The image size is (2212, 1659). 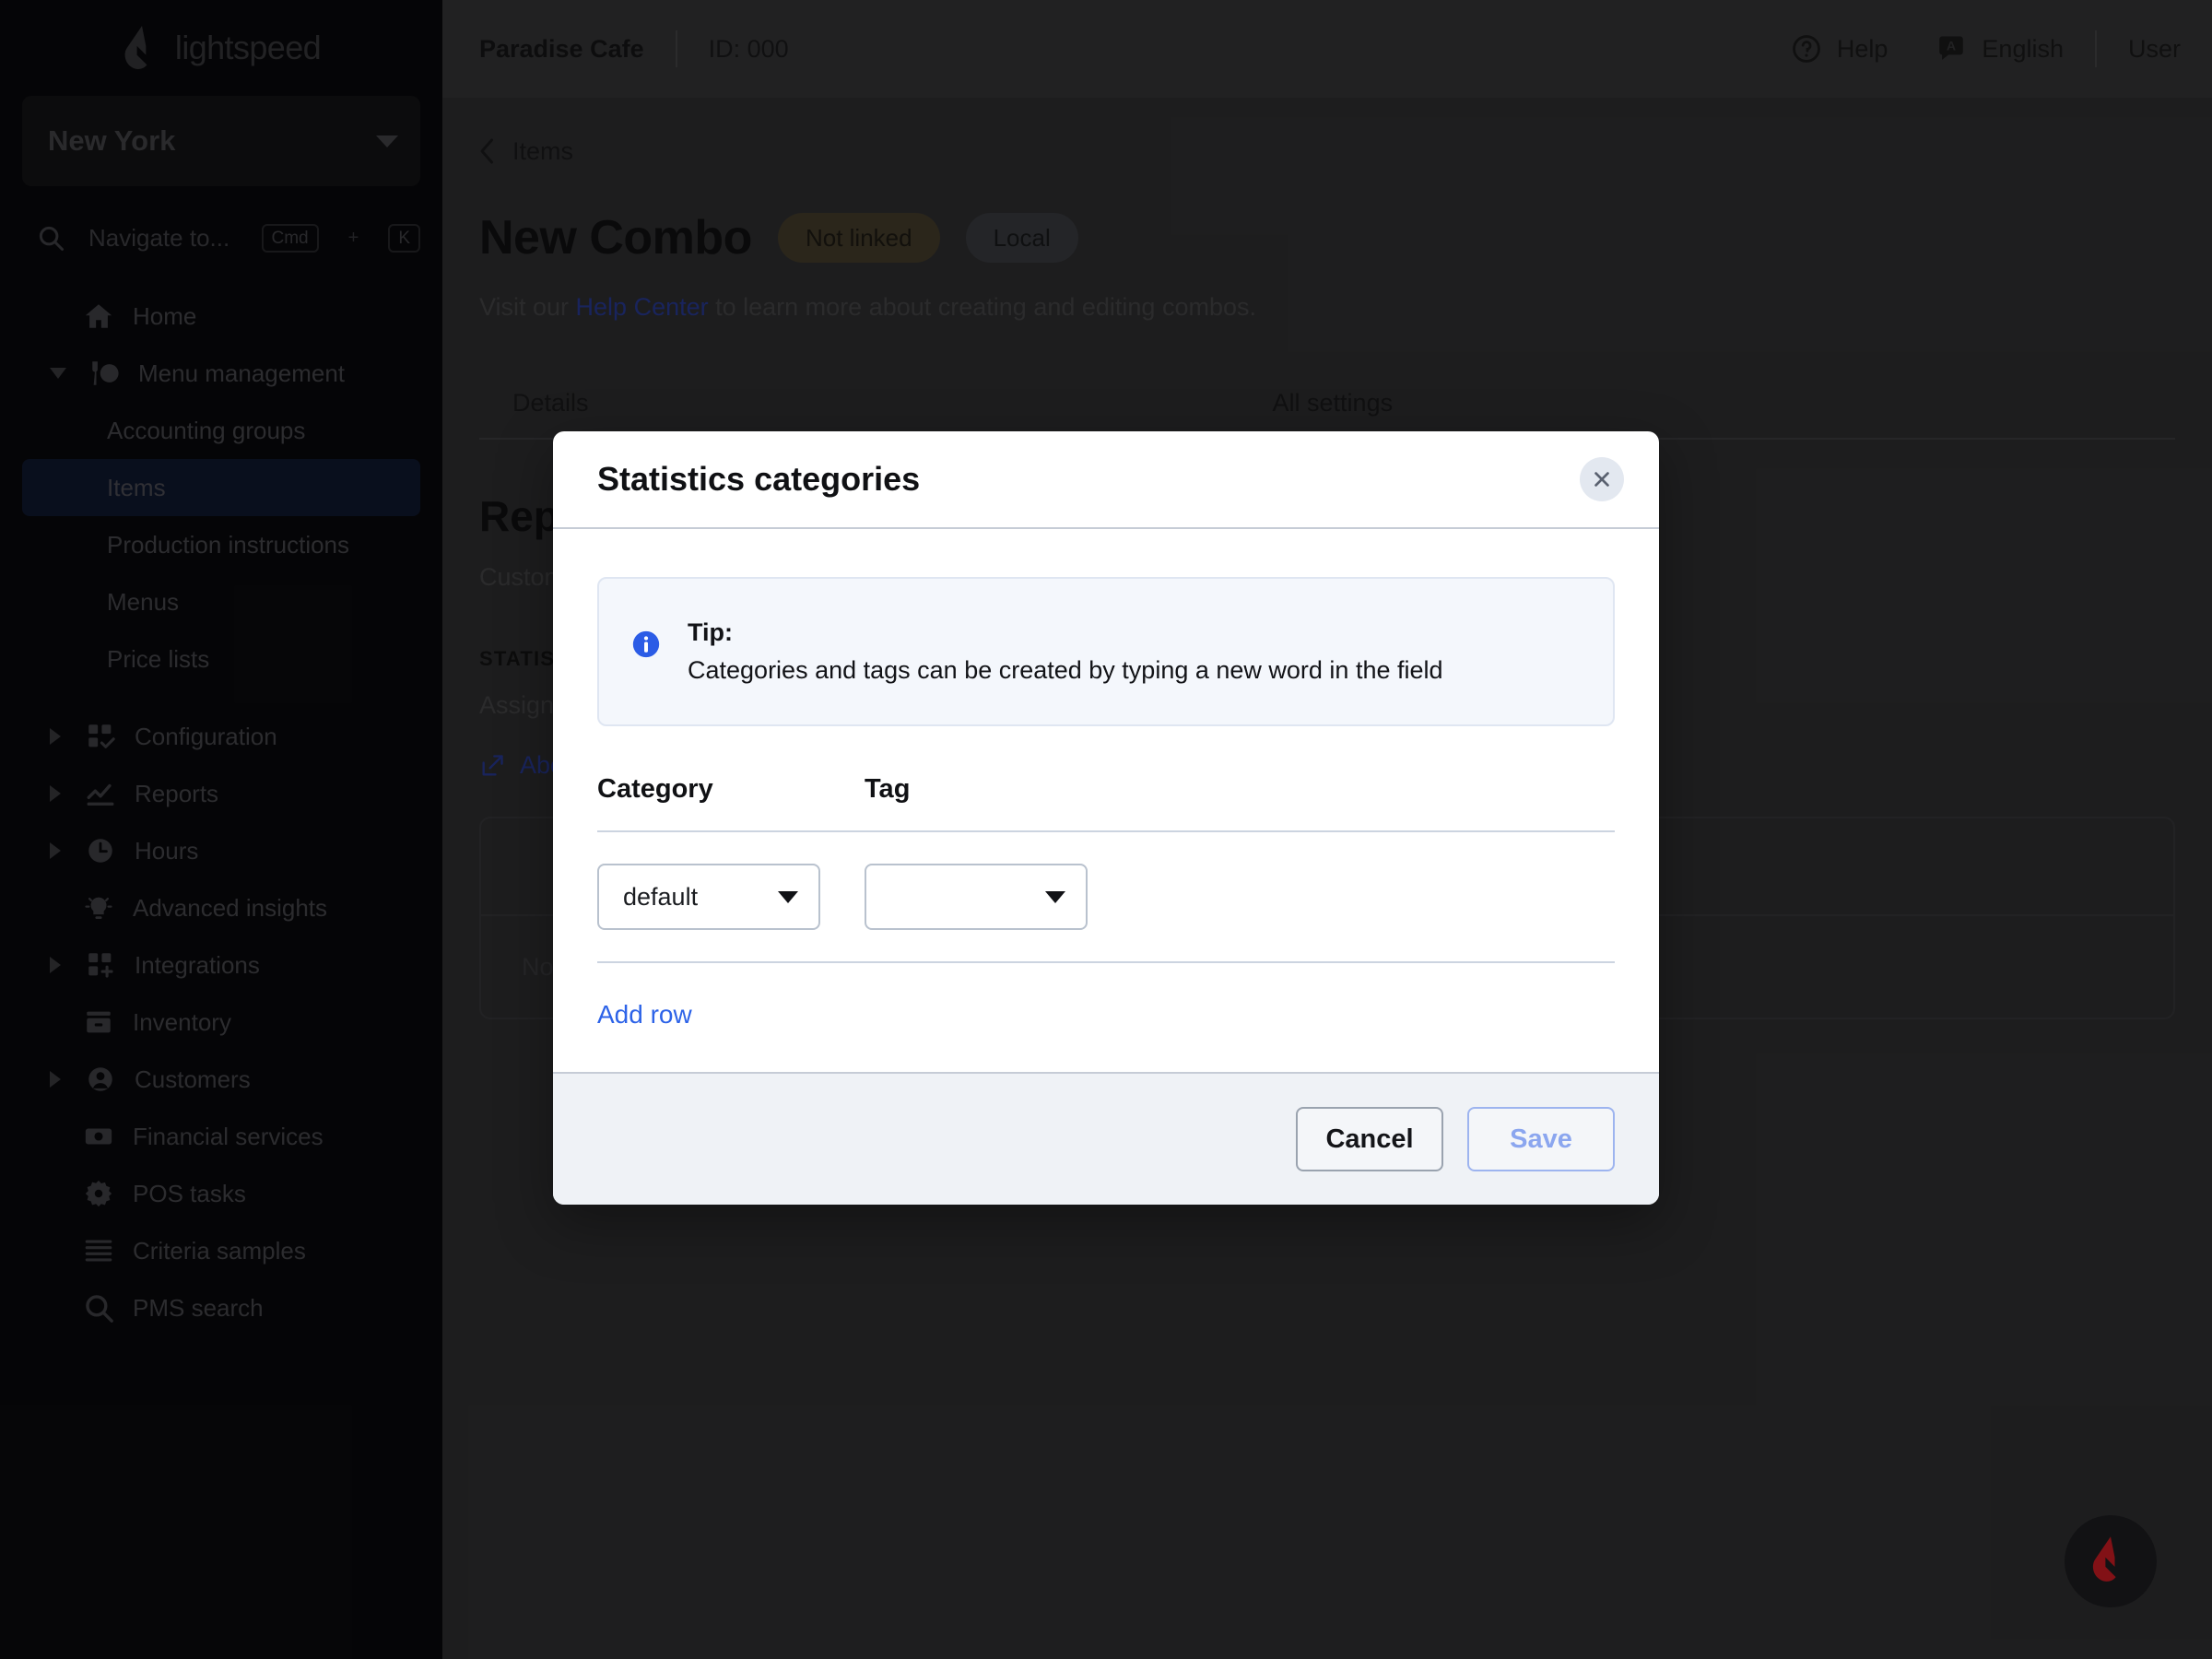 What do you see at coordinates (1106, 1139) in the screenshot?
I see `modal-footer: Cancel Save` at bounding box center [1106, 1139].